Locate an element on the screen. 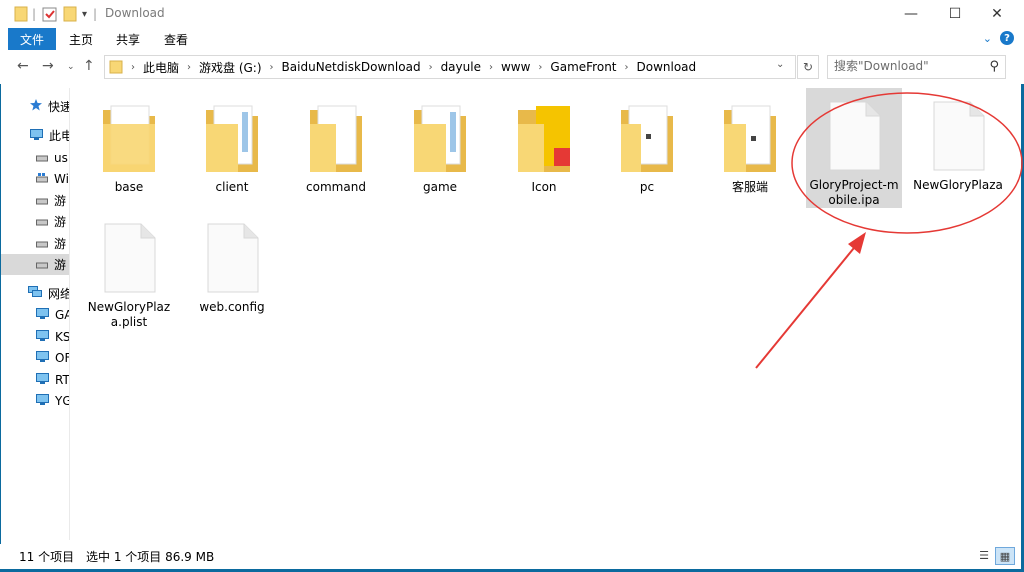  tab-file: 文件 is located at coordinates (32, 39).